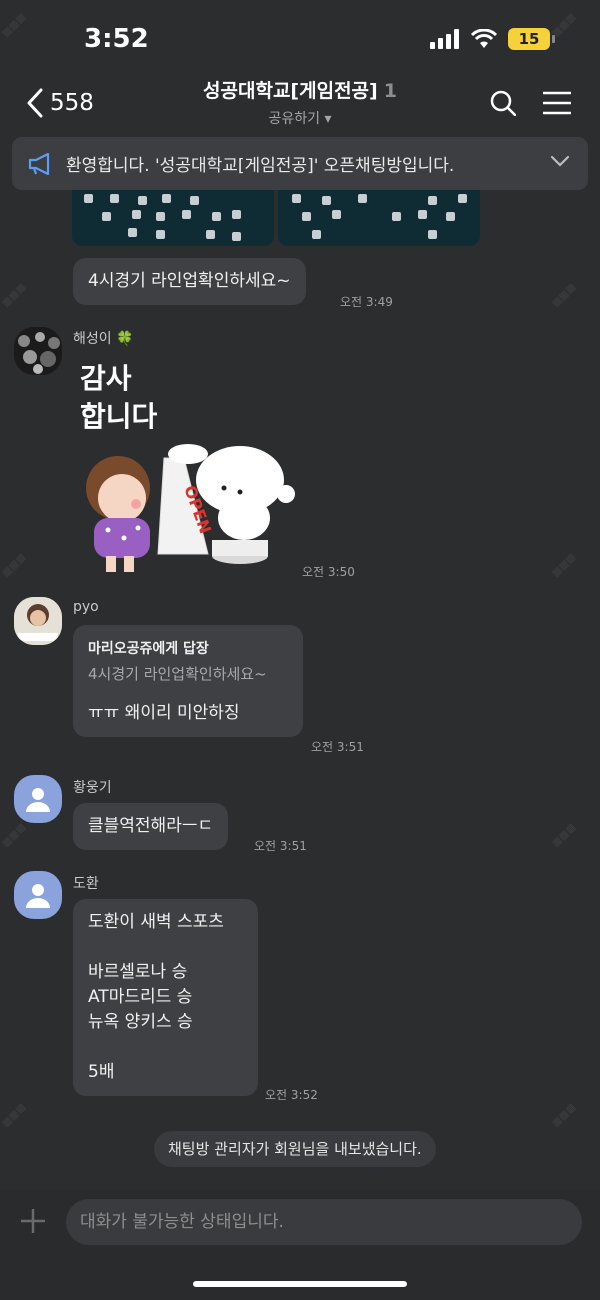 This screenshot has height=1300, width=600. What do you see at coordinates (103, 339) in the screenshot?
I see `sender-name: 해성이 🍀` at bounding box center [103, 339].